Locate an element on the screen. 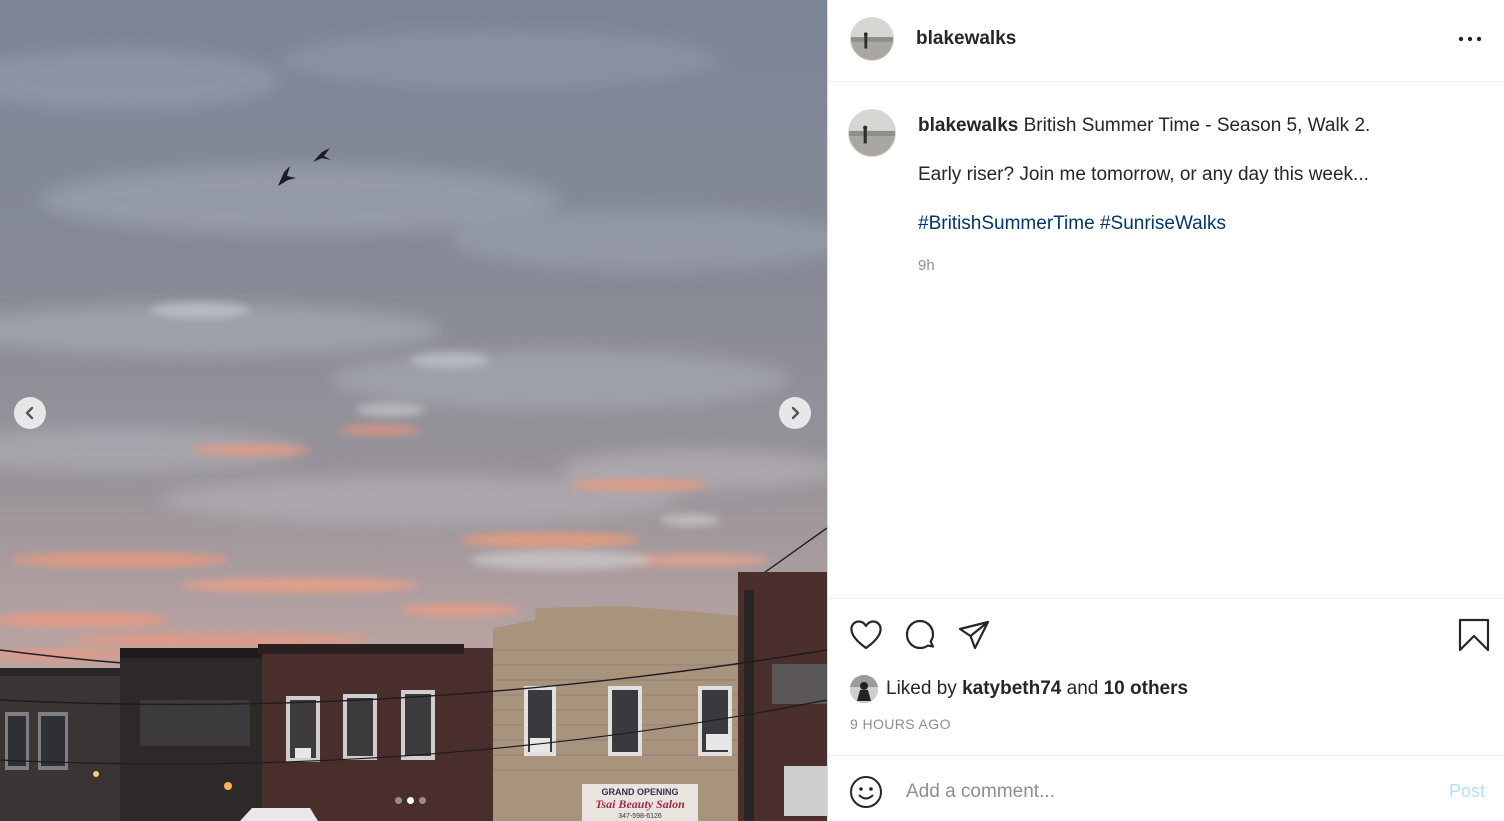 The image size is (1504, 821). sign-line-1: GRAND OPENING is located at coordinates (639, 792).